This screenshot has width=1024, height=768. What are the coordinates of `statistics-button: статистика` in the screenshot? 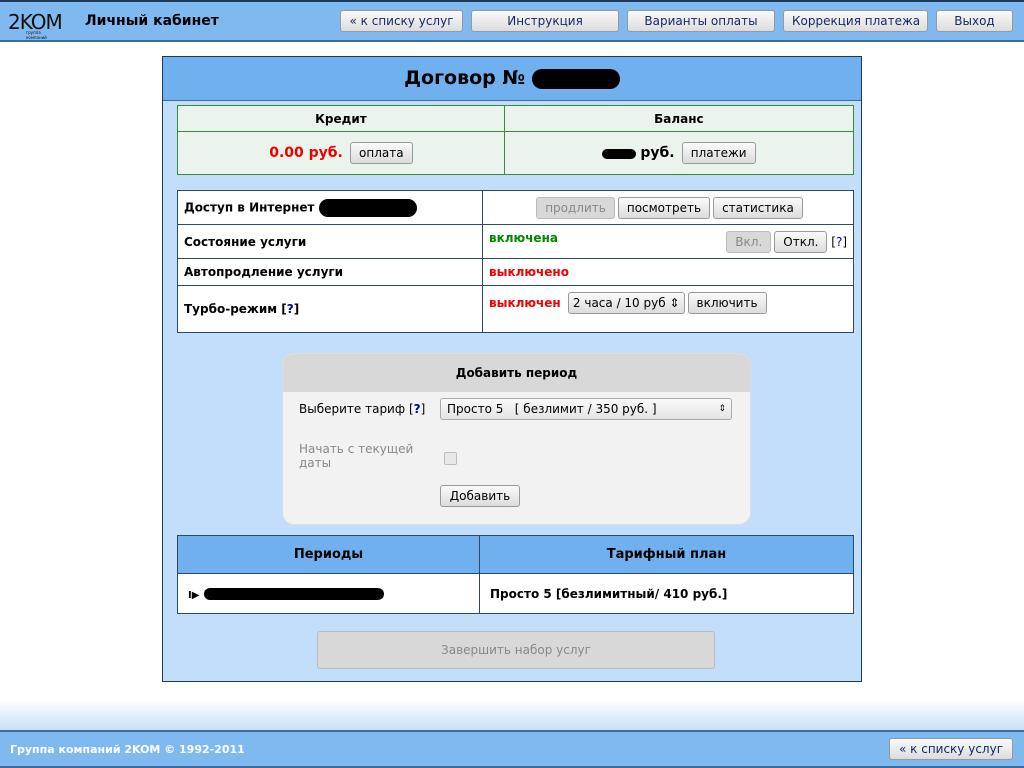 It's located at (758, 207).